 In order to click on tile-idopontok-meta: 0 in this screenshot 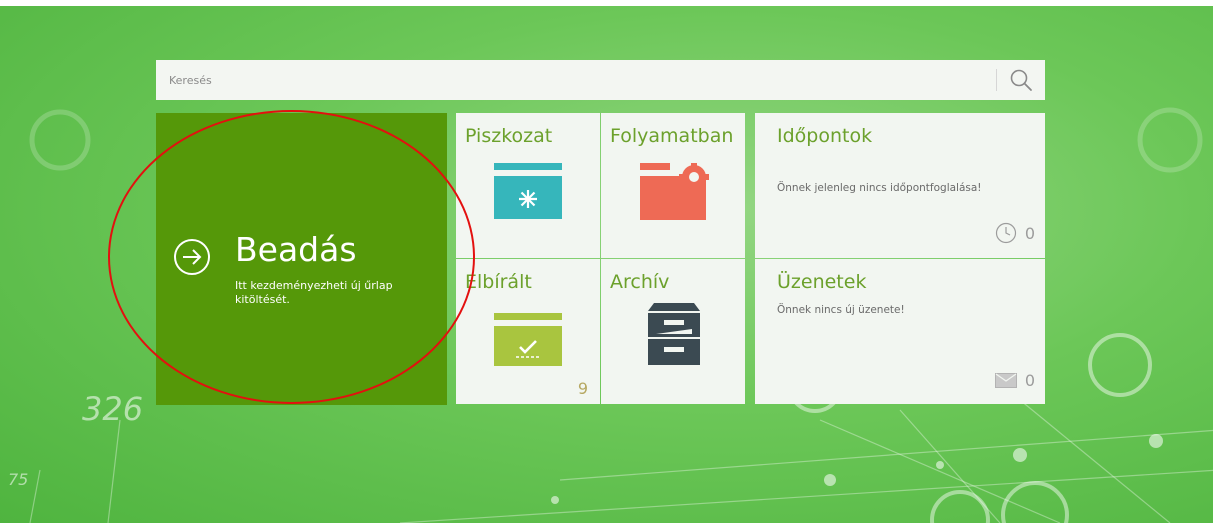, I will do `click(1015, 233)`.